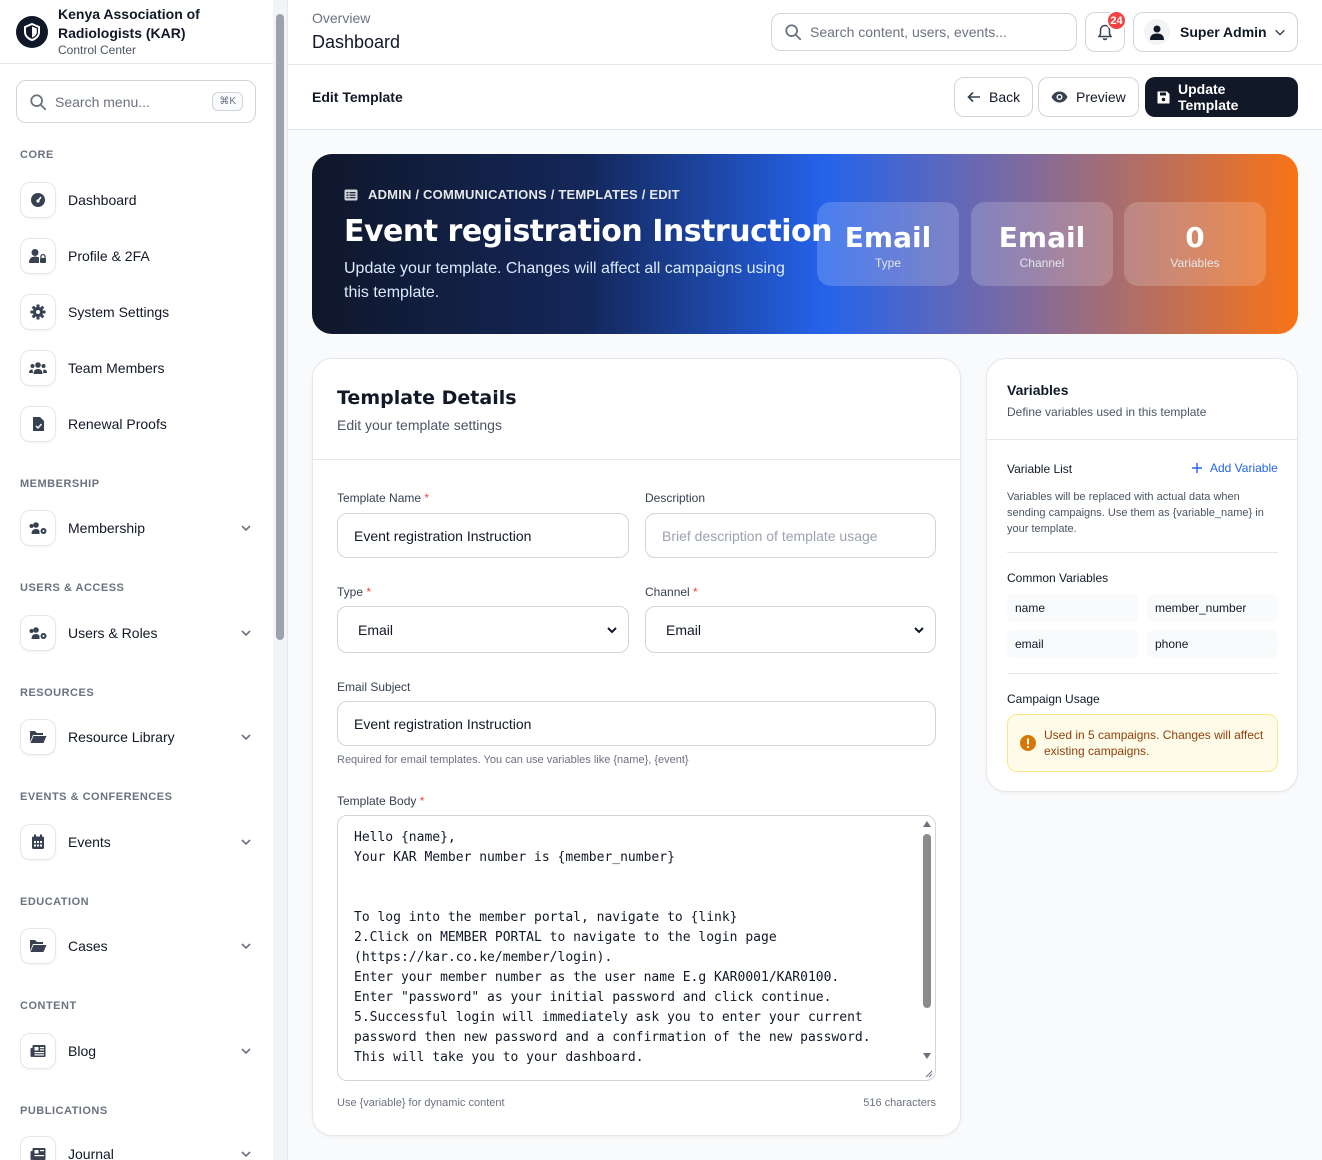 This screenshot has height=1160, width=1322. Describe the element at coordinates (227, 101) in the screenshot. I see `shortcut-hint: ⌘K` at that location.